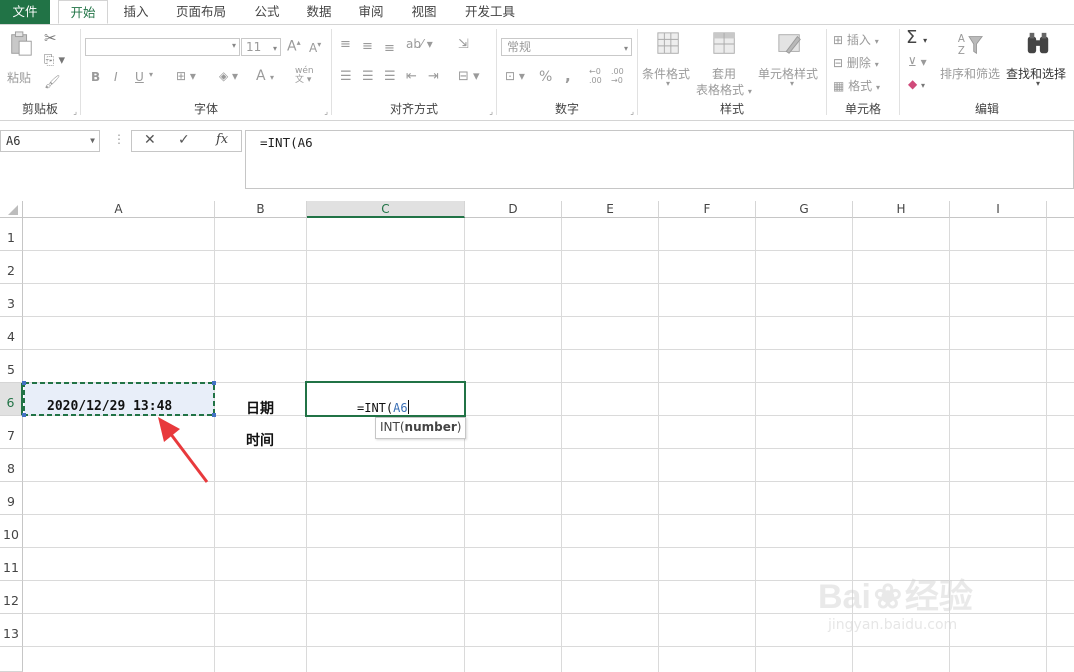  I want to click on autosum-button: Σ ▾, so click(916, 37).